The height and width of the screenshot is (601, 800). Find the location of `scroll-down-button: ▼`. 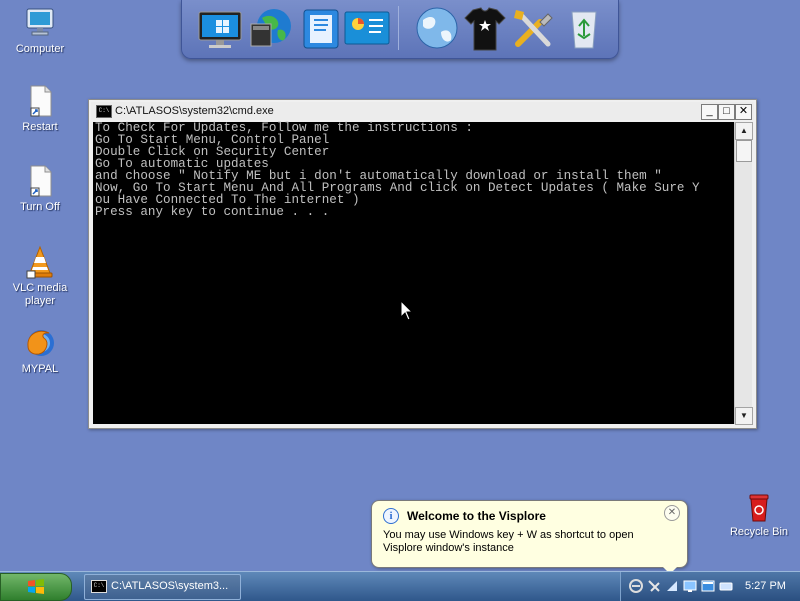

scroll-down-button: ▼ is located at coordinates (744, 416).